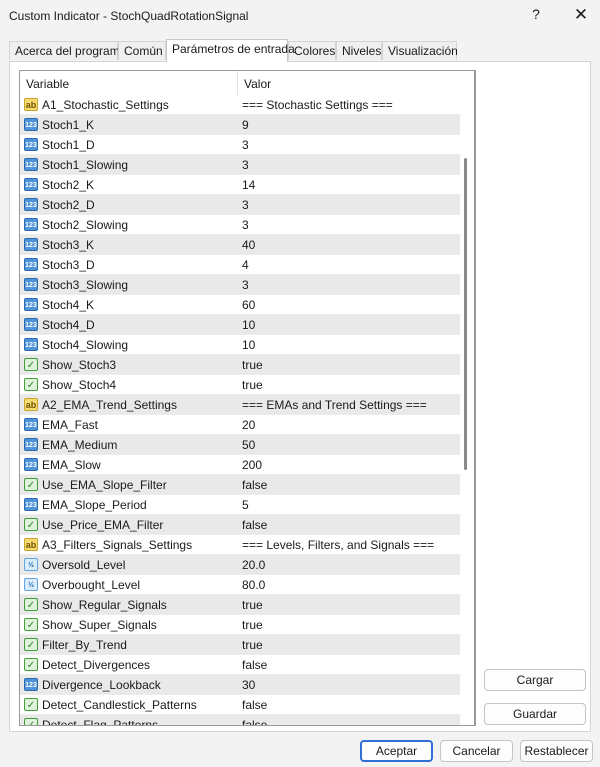 The image size is (600, 767). I want to click on parameter-row: ✓ Show_Regular_Signals true, so click(240, 605).